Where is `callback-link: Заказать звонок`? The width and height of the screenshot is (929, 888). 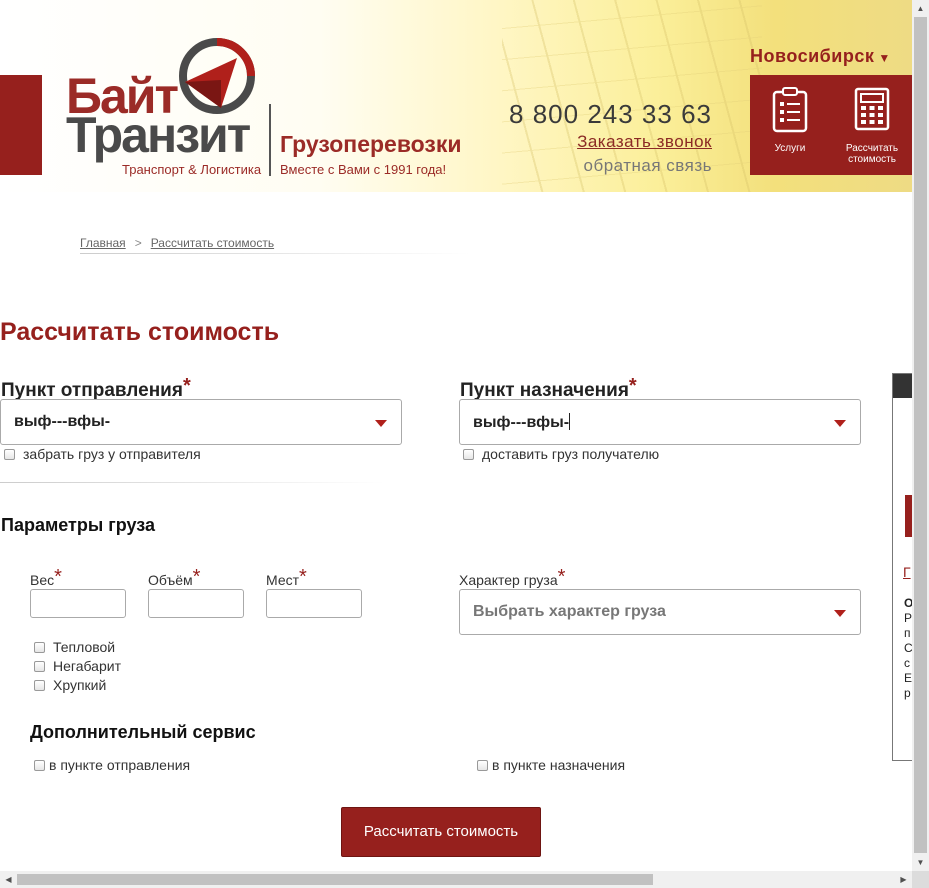 callback-link: Заказать звонок is located at coordinates (644, 142).